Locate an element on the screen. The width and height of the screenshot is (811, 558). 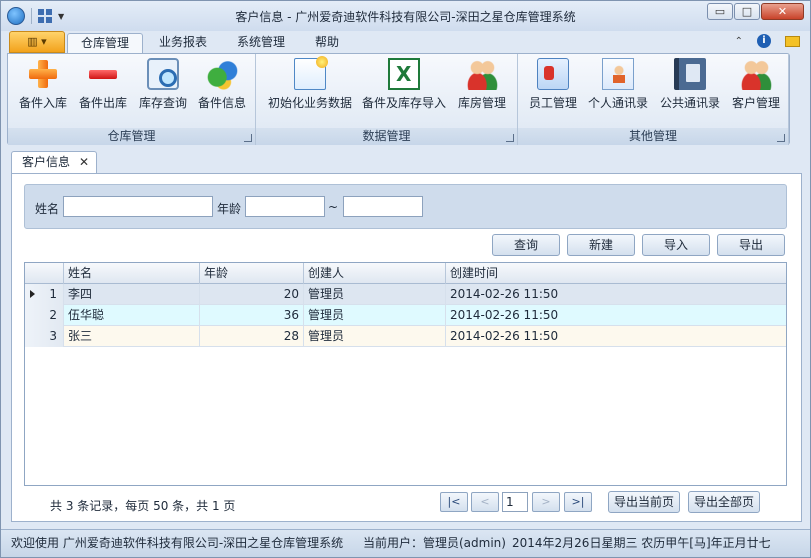
inventory-query-label: 库存查询 is located at coordinates (162, 103).